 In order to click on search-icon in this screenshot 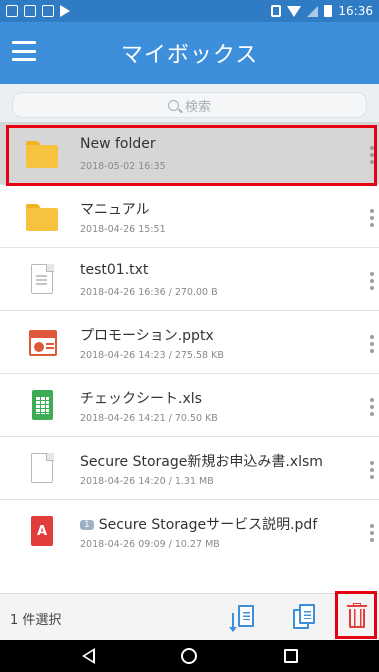, I will do `click(173, 105)`.